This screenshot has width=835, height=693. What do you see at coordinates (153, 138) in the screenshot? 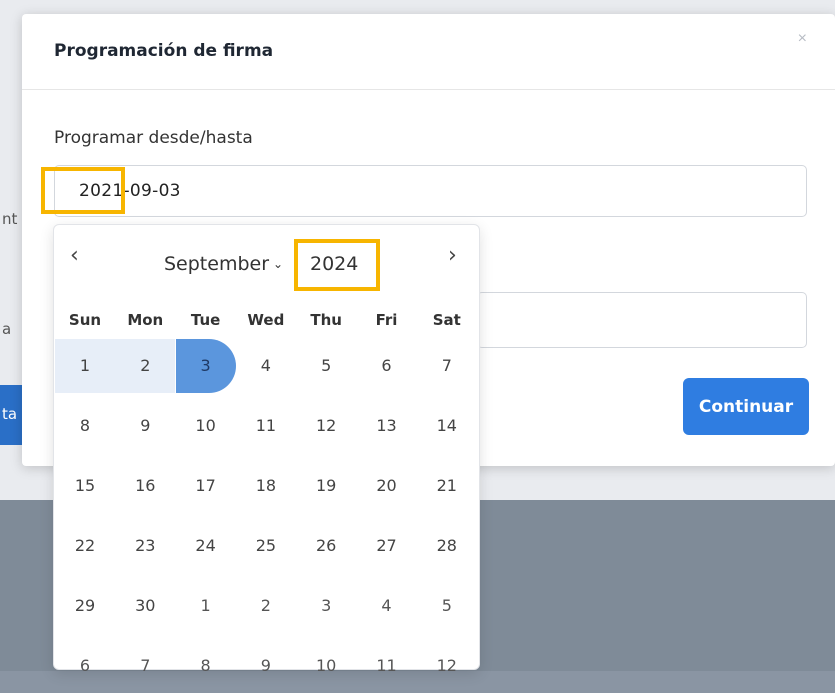
I see `schedule-field-label: Programar desde/hasta` at bounding box center [153, 138].